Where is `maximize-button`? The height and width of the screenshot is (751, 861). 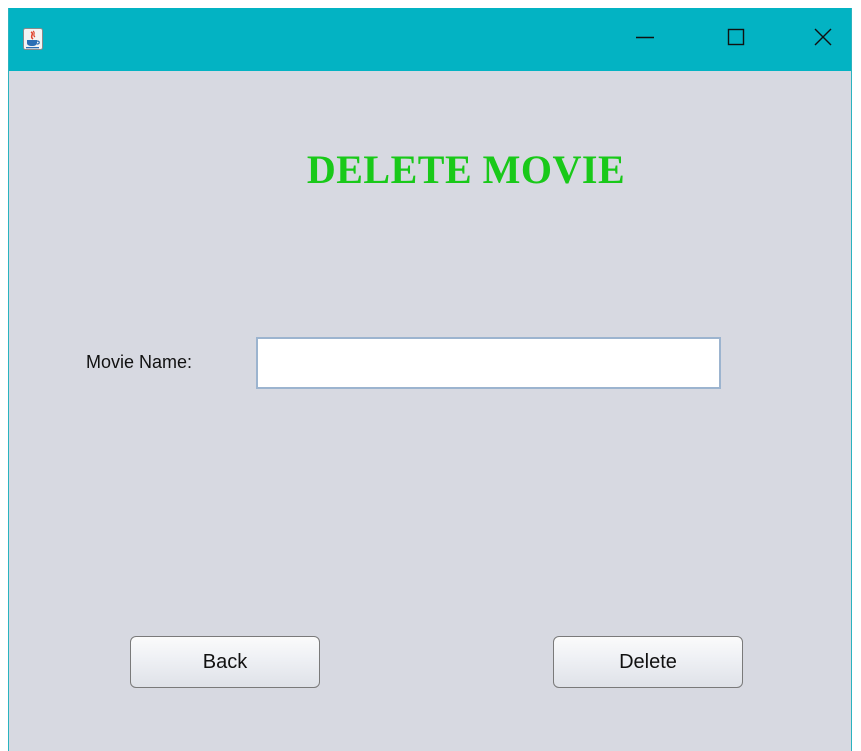 maximize-button is located at coordinates (736, 39).